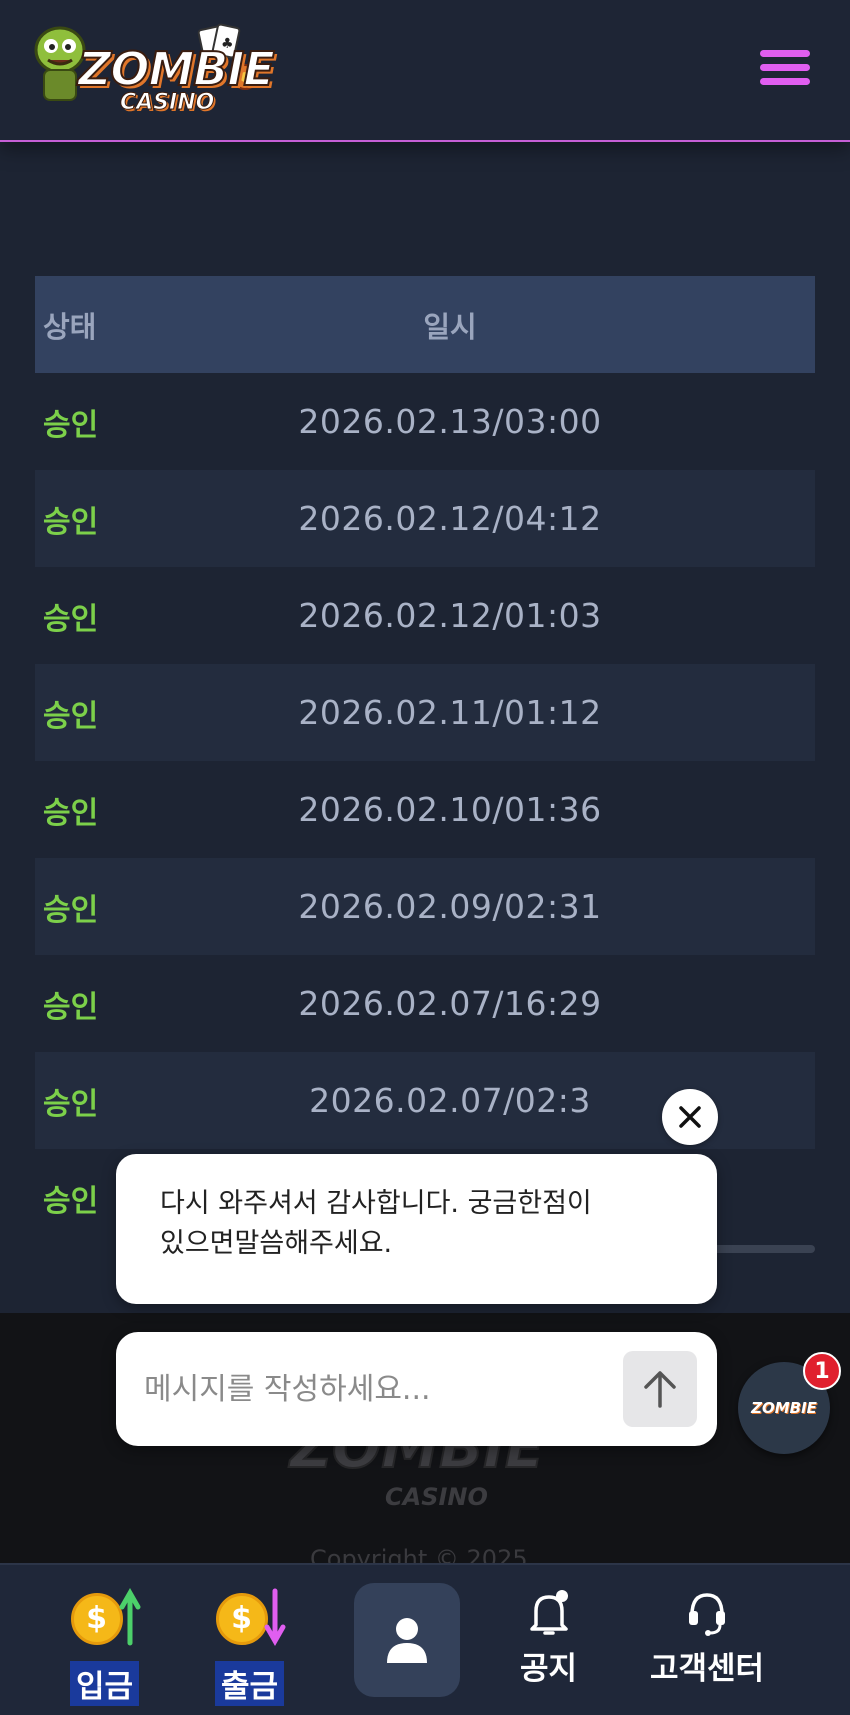 Image resolution: width=850 pixels, height=1715 pixels. Describe the element at coordinates (450, 809) in the screenshot. I see `datetime-cell: 2026.02.10/01:36` at that location.